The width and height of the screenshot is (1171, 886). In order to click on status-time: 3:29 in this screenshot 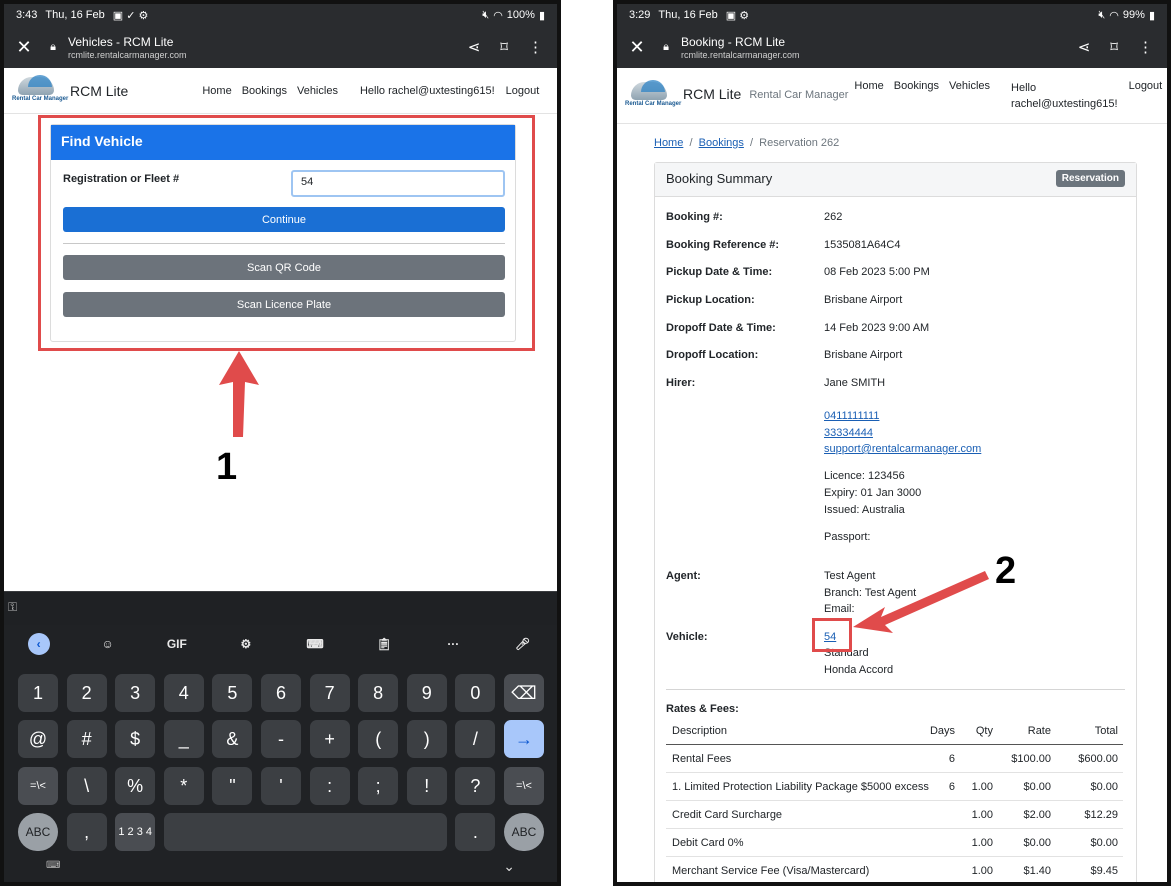, I will do `click(640, 15)`.